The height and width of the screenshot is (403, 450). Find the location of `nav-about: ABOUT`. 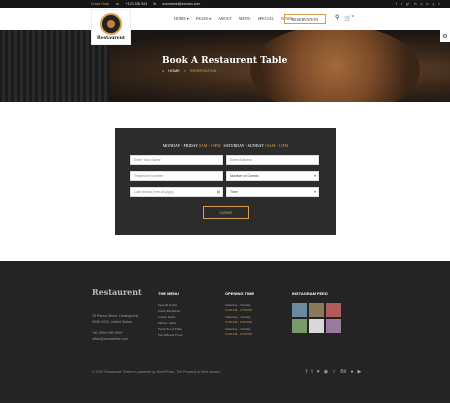

nav-about: ABOUT is located at coordinates (225, 18).